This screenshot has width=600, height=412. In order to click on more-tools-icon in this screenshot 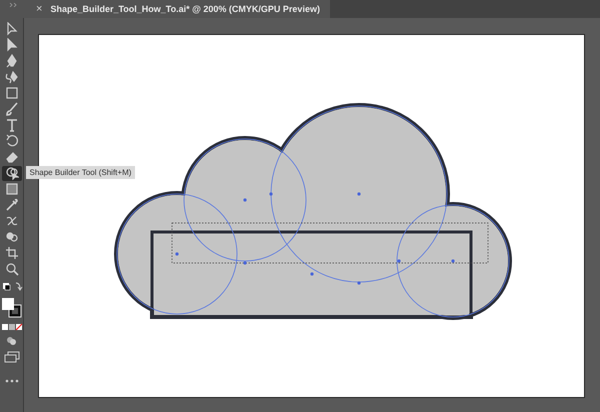, I will do `click(11, 381)`.